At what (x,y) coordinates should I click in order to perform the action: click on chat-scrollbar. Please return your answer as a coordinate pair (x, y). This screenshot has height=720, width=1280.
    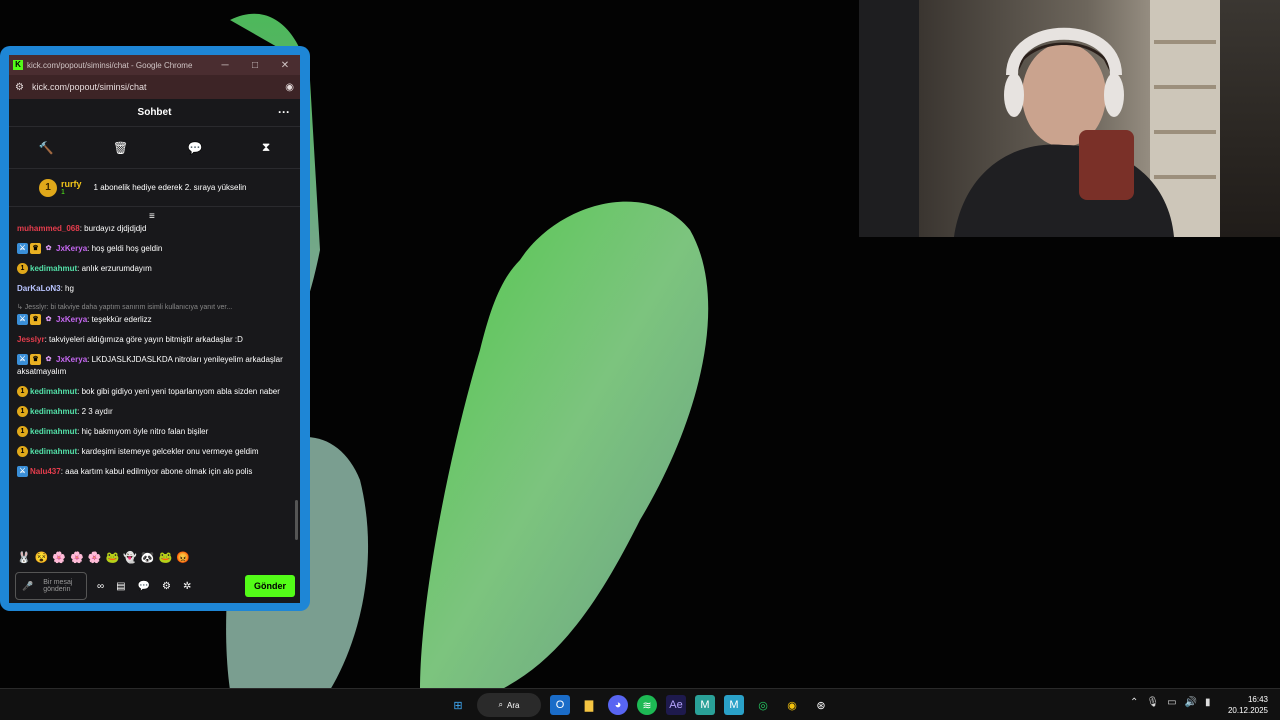
    Looking at the image, I should click on (296, 520).